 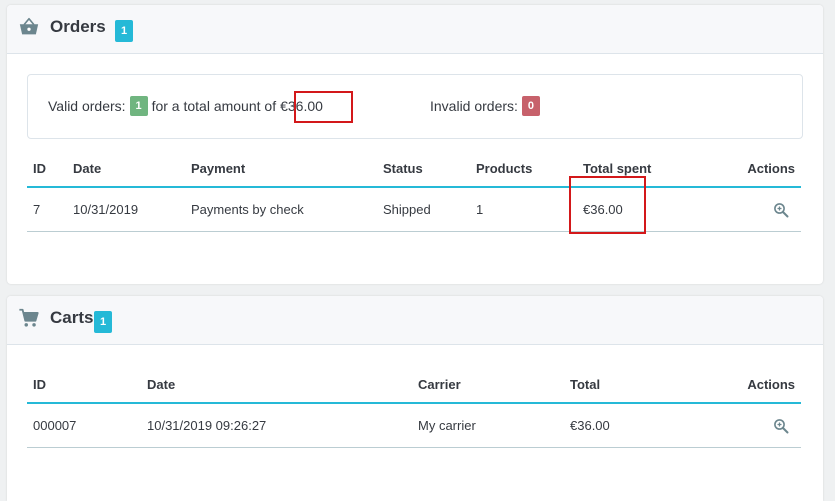 I want to click on valid-orders-count-badge: 1, so click(x=138, y=106).